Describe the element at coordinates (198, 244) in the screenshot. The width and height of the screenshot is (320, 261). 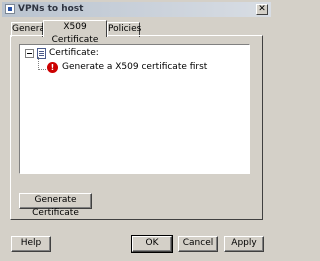
I see `cancel-button: Cancel` at that location.